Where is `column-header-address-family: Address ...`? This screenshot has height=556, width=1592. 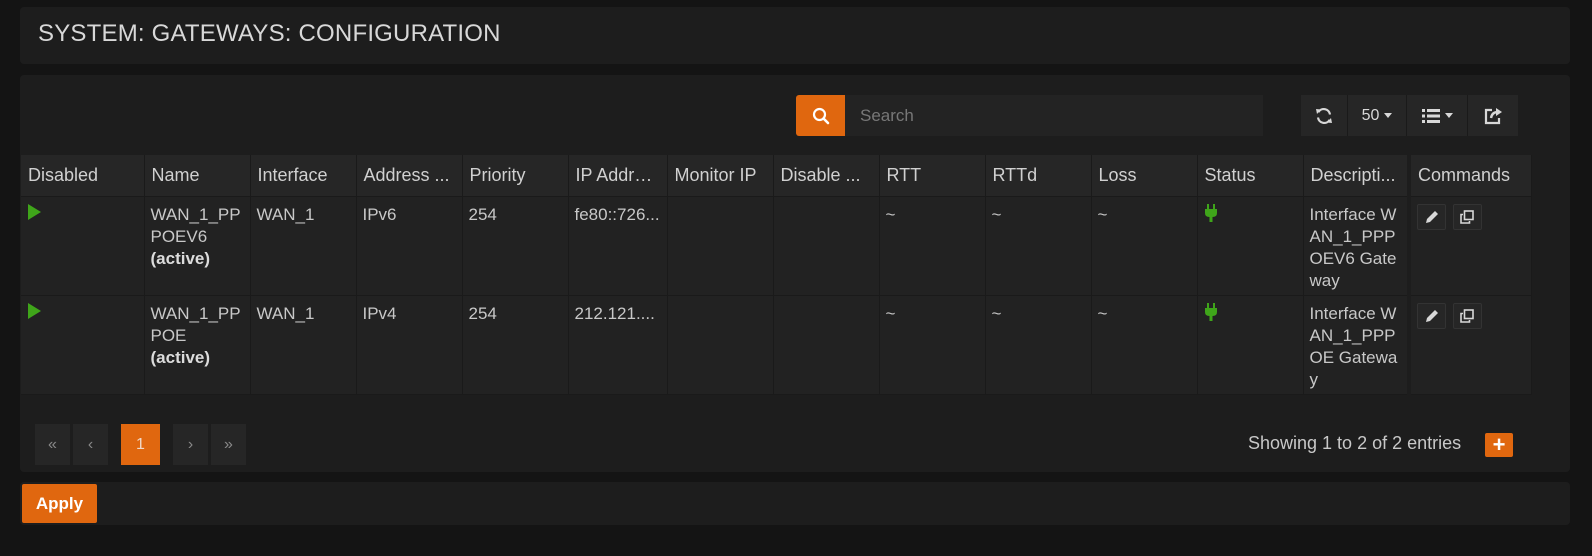
column-header-address-family: Address ... is located at coordinates (409, 176).